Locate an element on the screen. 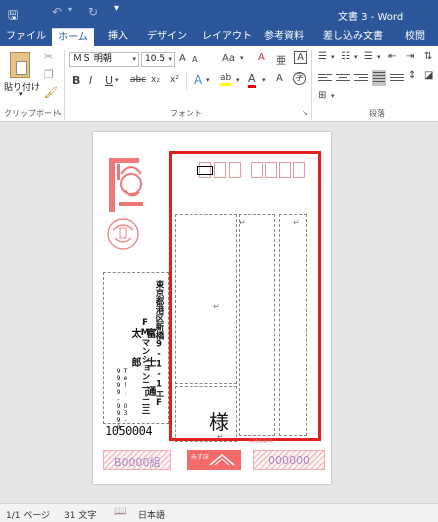 This screenshot has height=522, width=438. font-color-icon: A is located at coordinates (252, 80).